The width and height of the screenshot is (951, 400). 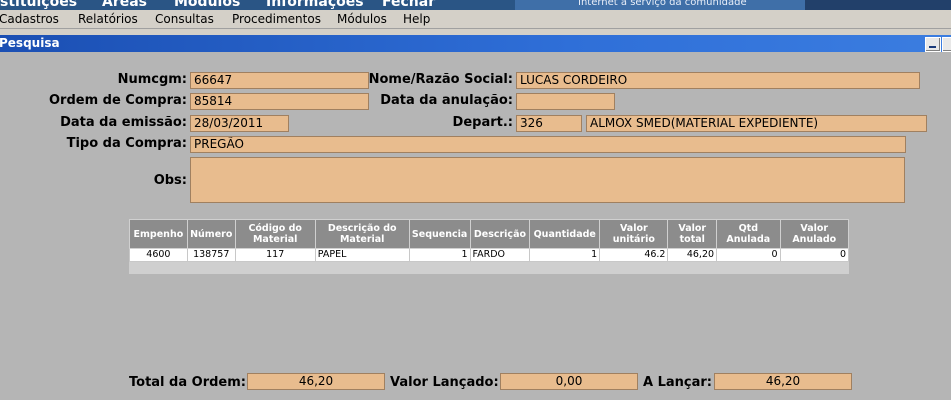 What do you see at coordinates (239, 123) in the screenshot?
I see `emissao-field: 28/03/2011` at bounding box center [239, 123].